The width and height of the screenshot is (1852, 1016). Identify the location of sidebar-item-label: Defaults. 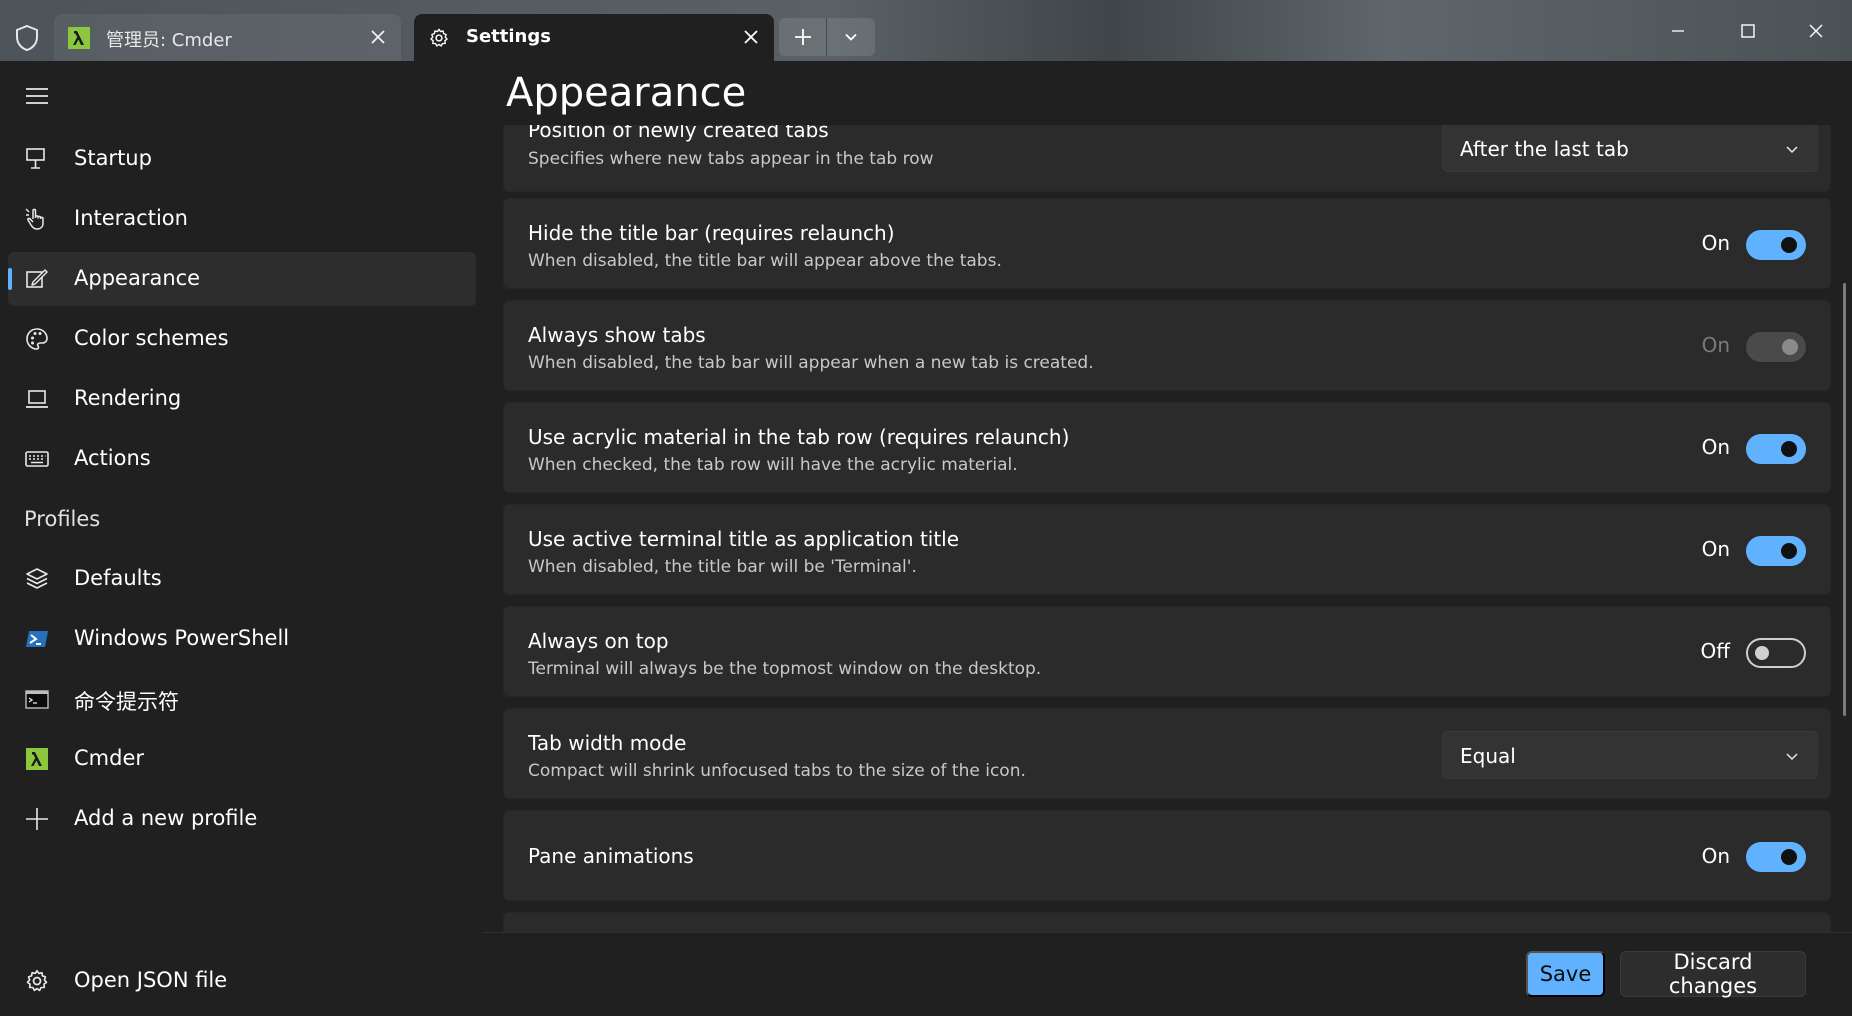
(118, 578).